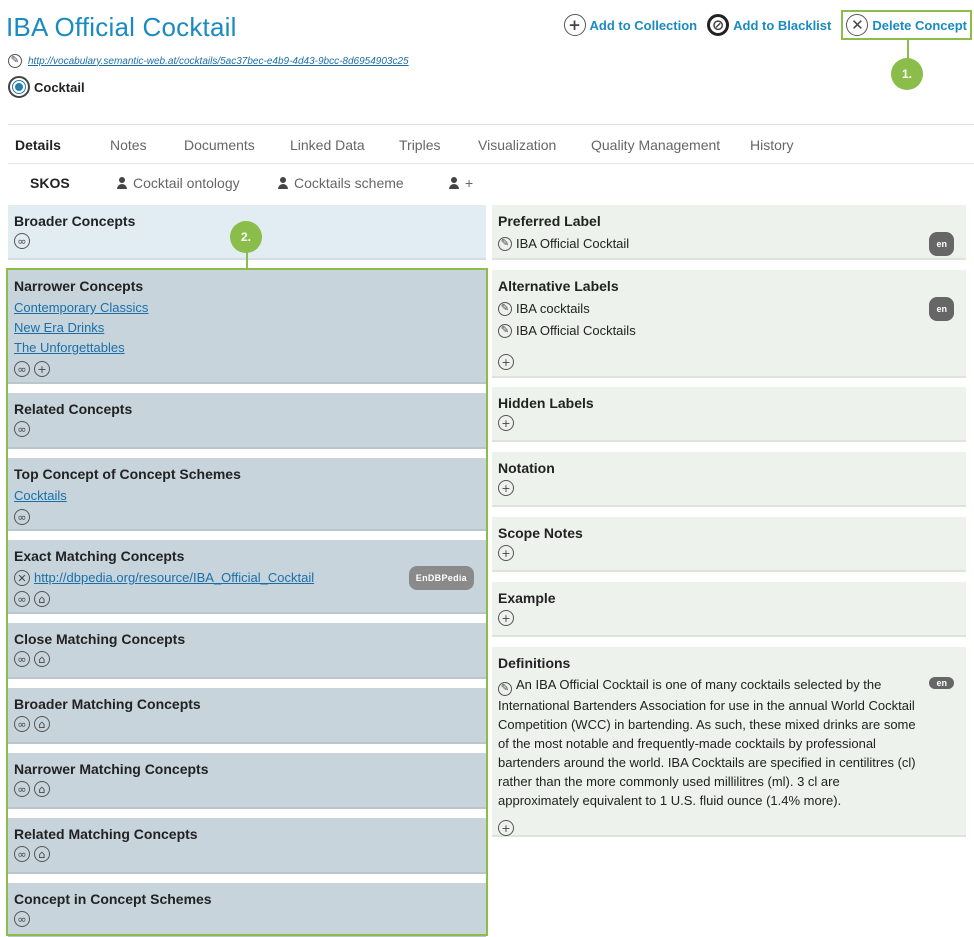 The image size is (974, 937). I want to click on page-title: IBA Official Cocktail, so click(121, 27).